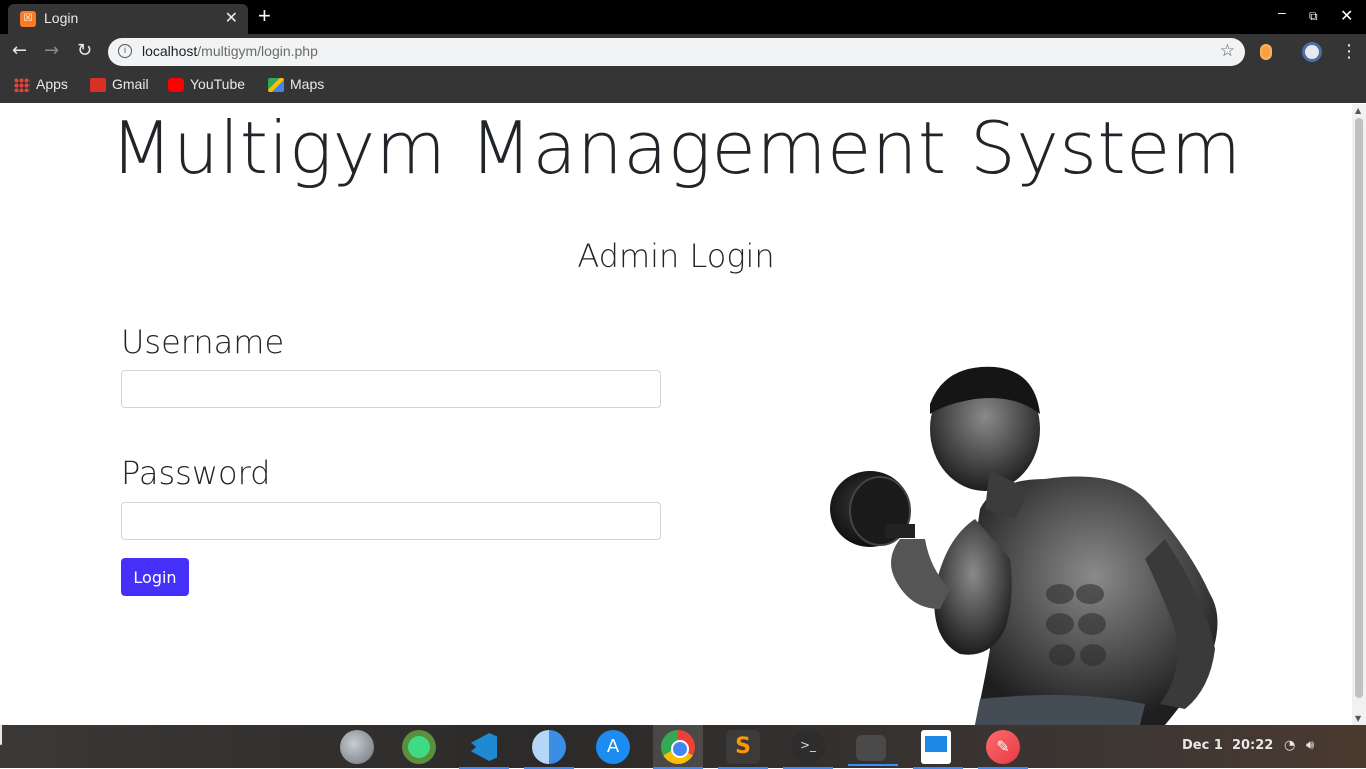  Describe the element at coordinates (51, 50) in the screenshot. I see `forward-arrow-icon: →` at that location.